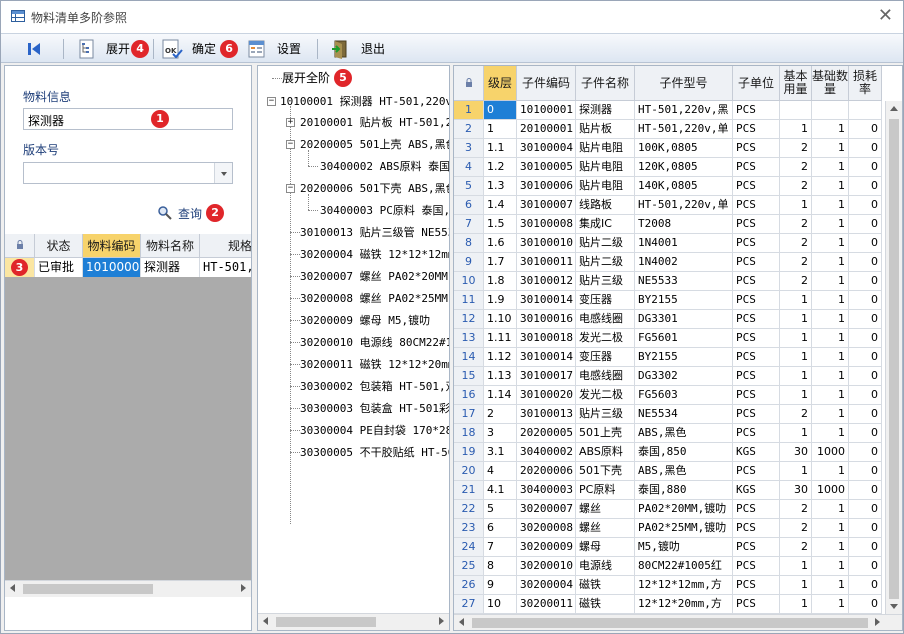 The width and height of the screenshot is (904, 634). I want to click on detail-row: 18 3 20200005 501上壳 ABS,黑色 PCS 1 1 0, so click(668, 433).